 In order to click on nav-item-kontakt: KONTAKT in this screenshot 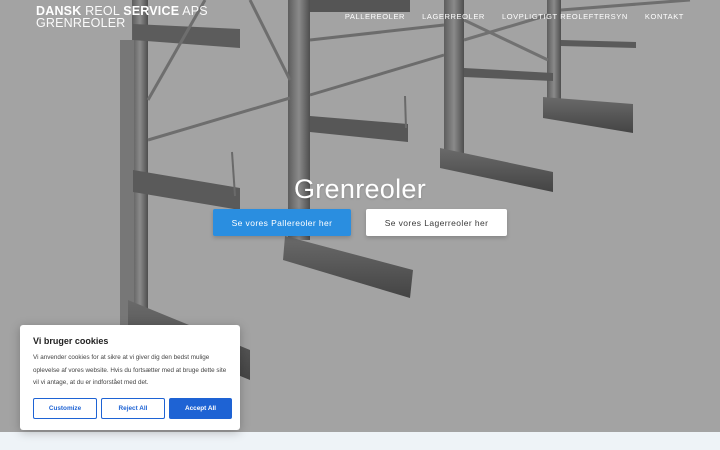, I will do `click(664, 16)`.